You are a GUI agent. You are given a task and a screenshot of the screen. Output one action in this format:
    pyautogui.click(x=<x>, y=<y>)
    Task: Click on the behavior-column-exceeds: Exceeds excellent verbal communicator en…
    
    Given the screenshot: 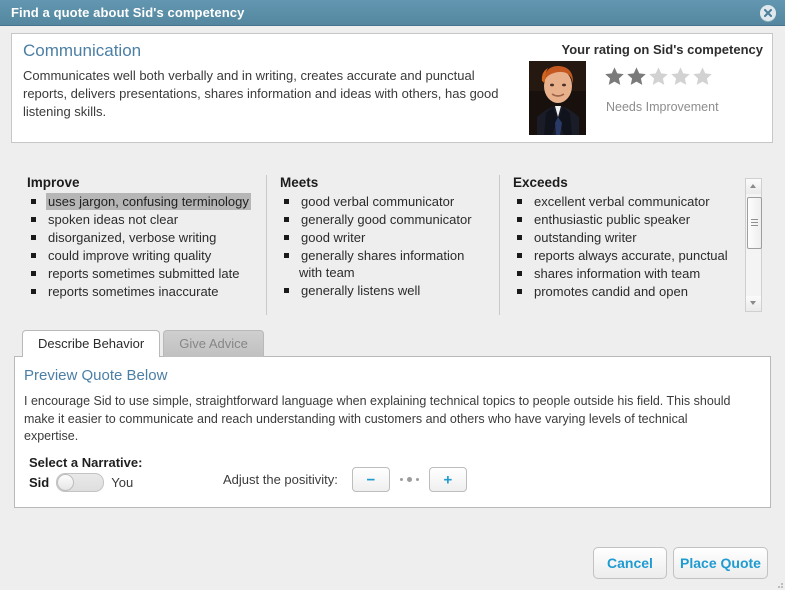 What is the action you would take?
    pyautogui.click(x=621, y=245)
    